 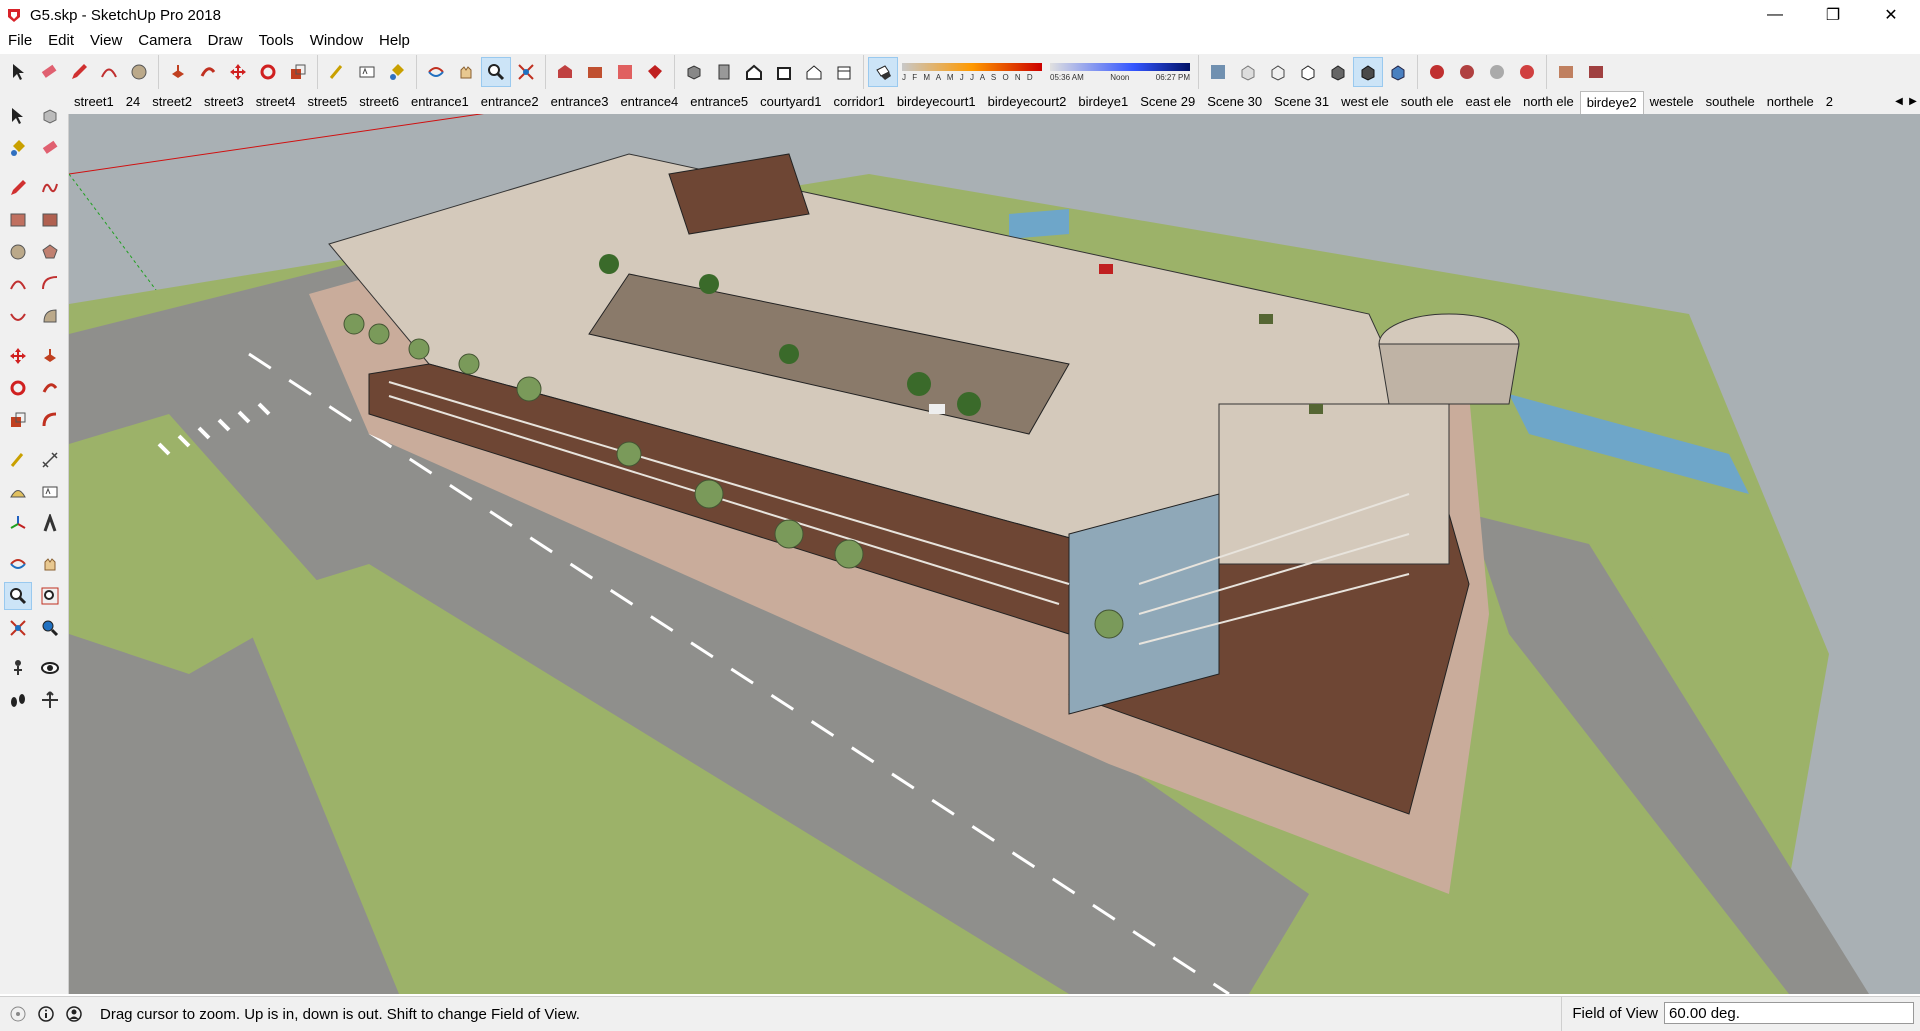 I want to click on shaded-icon, so click(x=1338, y=72).